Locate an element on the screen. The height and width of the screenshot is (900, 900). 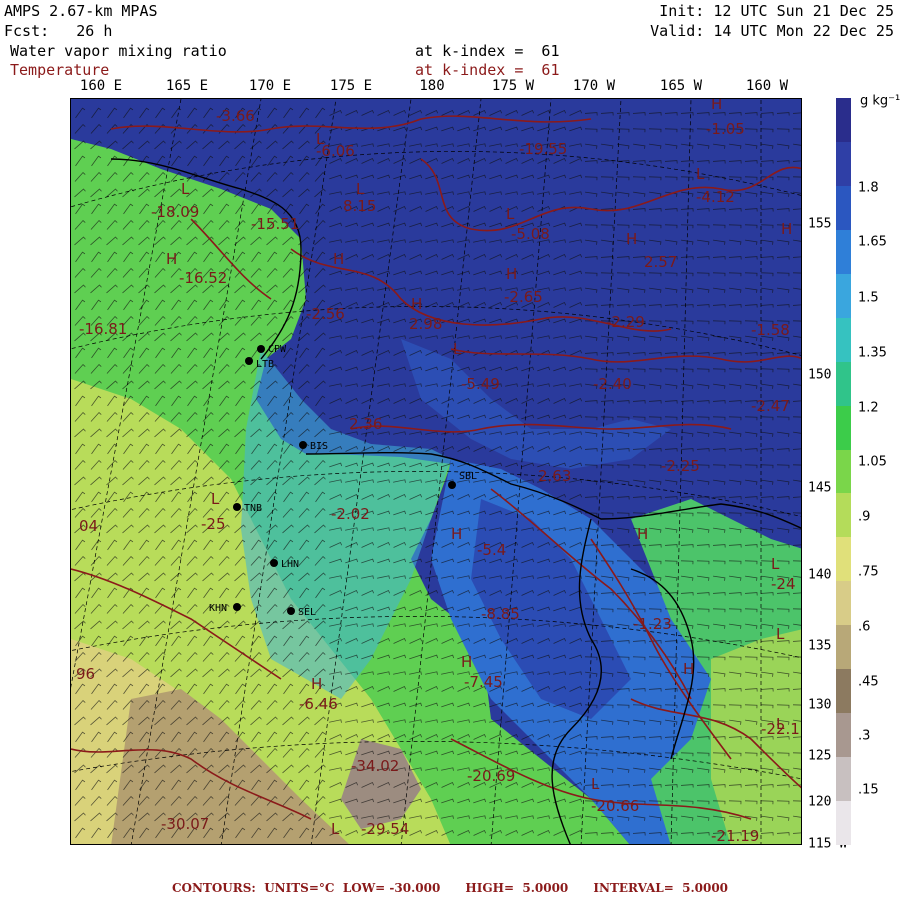
contour-value-label: -15.51 is located at coordinates (275, 224).